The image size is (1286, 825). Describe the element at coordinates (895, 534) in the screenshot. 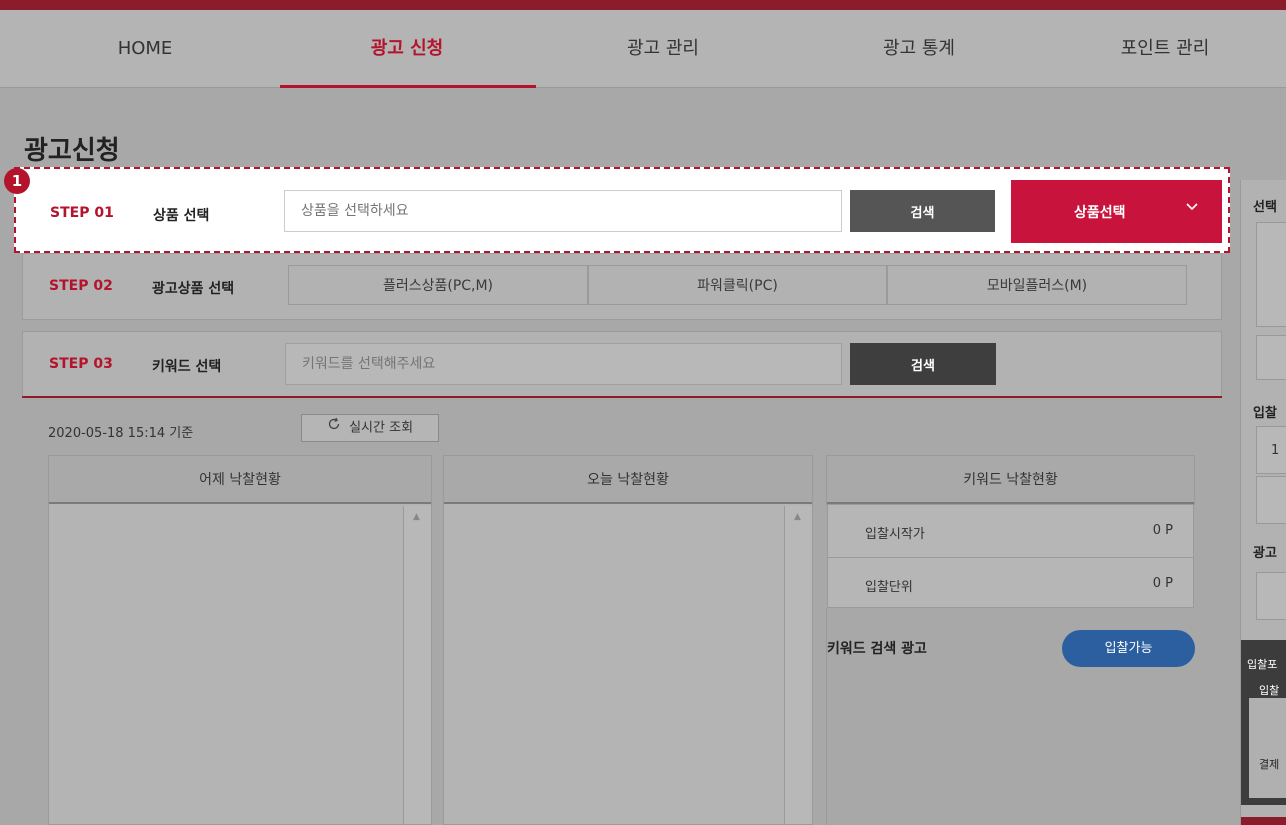

I see `bid-start-label: 입찰시작가` at that location.